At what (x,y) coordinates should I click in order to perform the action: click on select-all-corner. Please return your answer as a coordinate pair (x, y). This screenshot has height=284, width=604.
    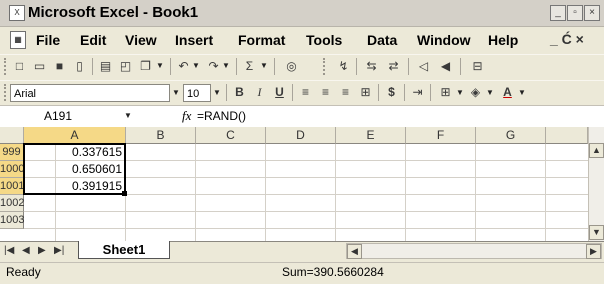
    Looking at the image, I should click on (12, 135).